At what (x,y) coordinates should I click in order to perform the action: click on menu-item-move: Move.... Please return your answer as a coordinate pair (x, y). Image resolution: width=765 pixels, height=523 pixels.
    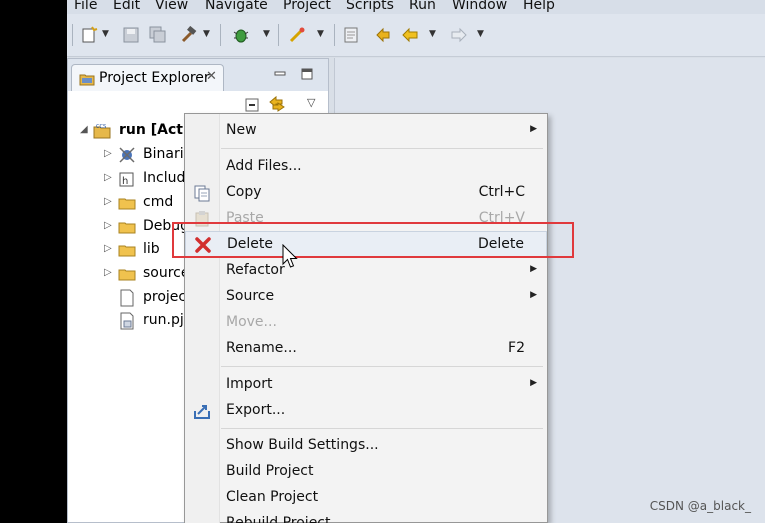
    Looking at the image, I should click on (366, 323).